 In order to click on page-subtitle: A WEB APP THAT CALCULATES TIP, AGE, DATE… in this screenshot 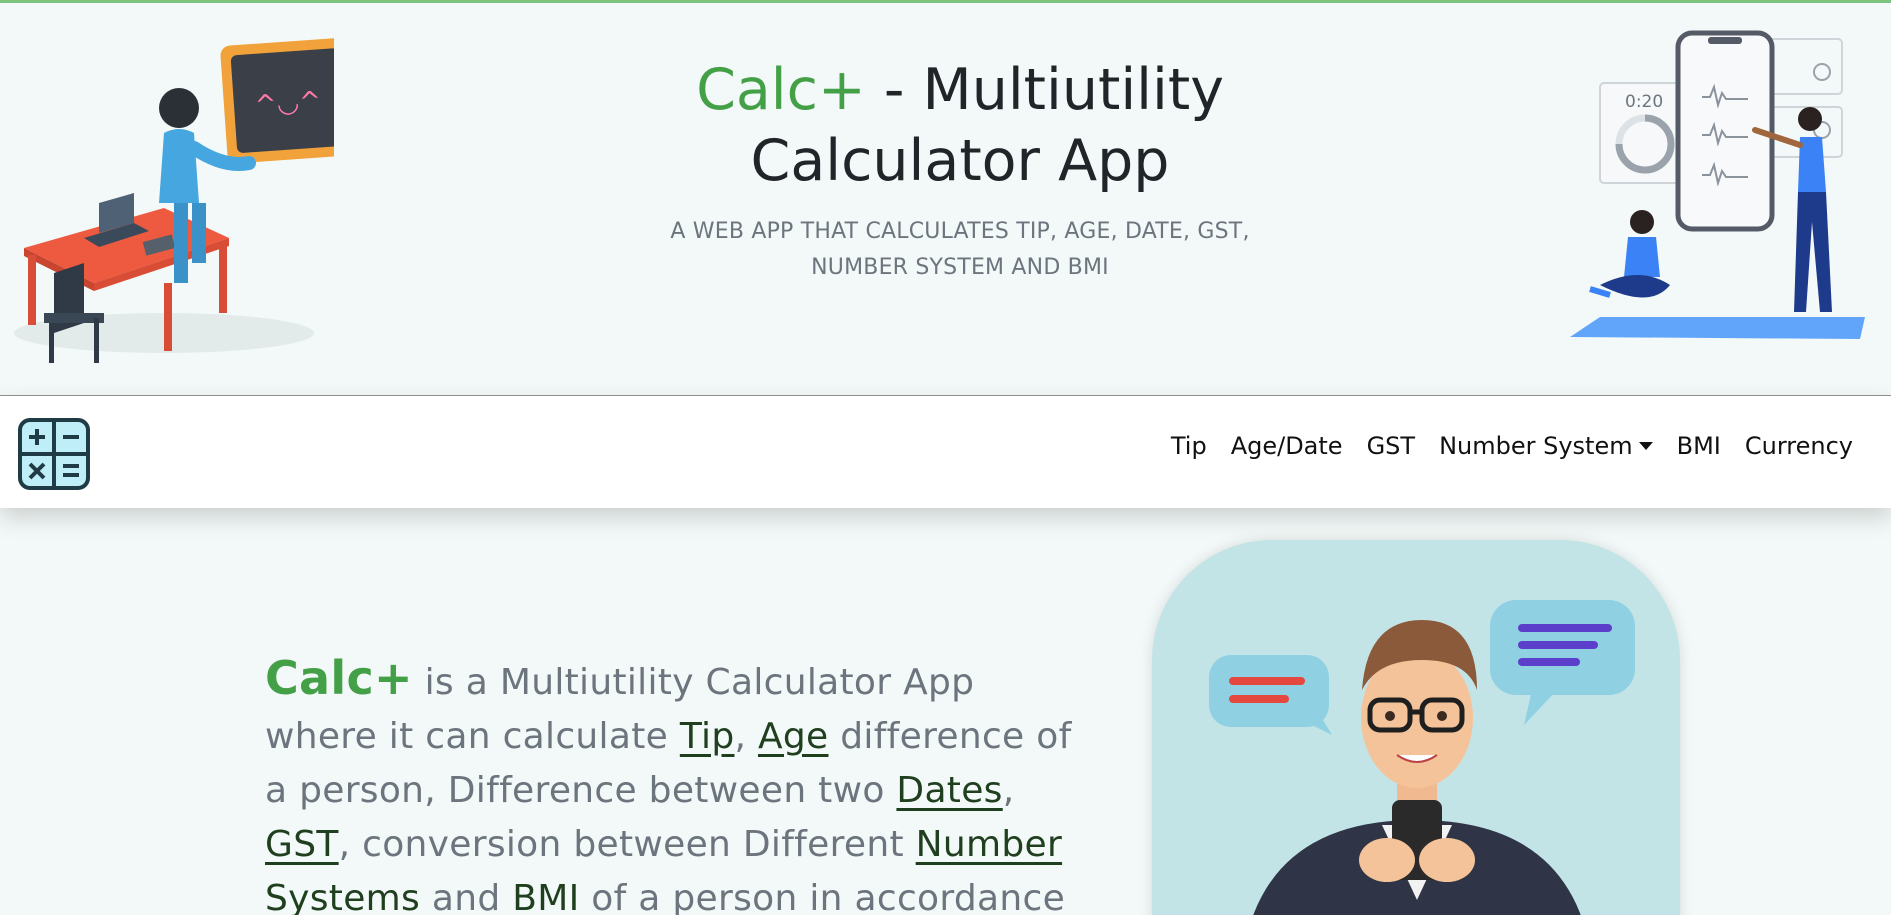, I will do `click(960, 249)`.